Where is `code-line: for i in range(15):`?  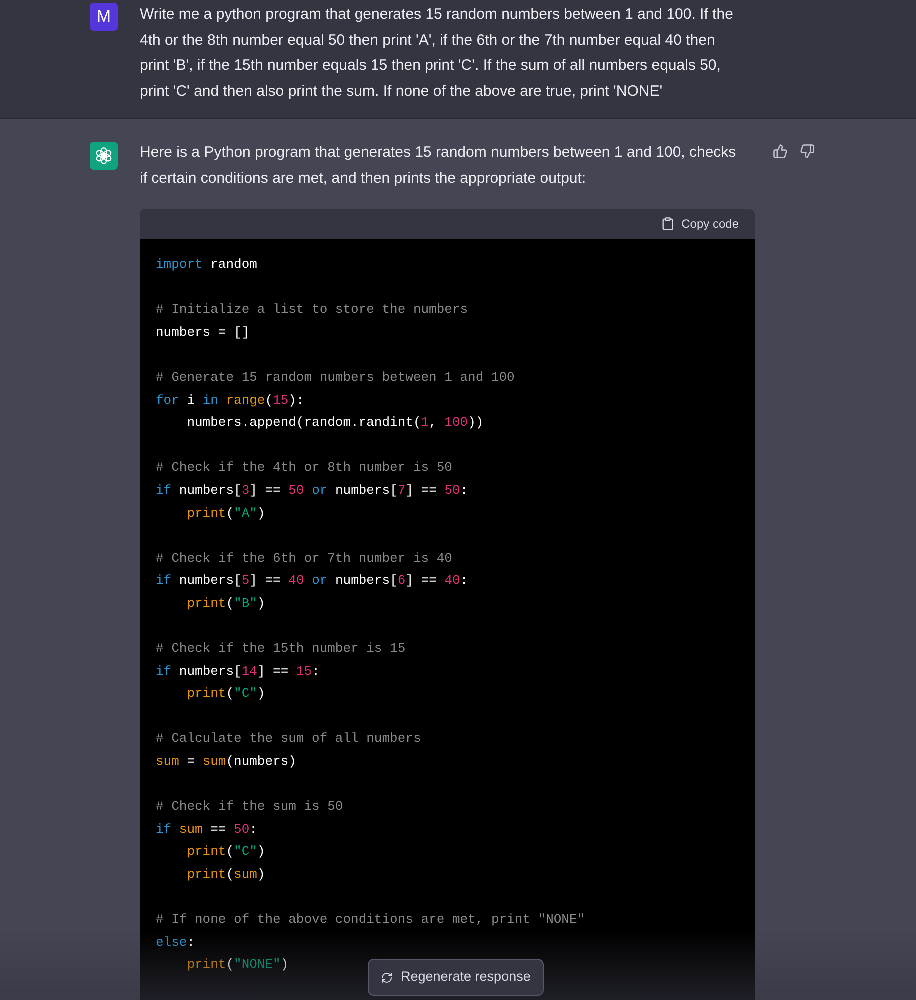
code-line: for i in range(15): is located at coordinates (230, 401).